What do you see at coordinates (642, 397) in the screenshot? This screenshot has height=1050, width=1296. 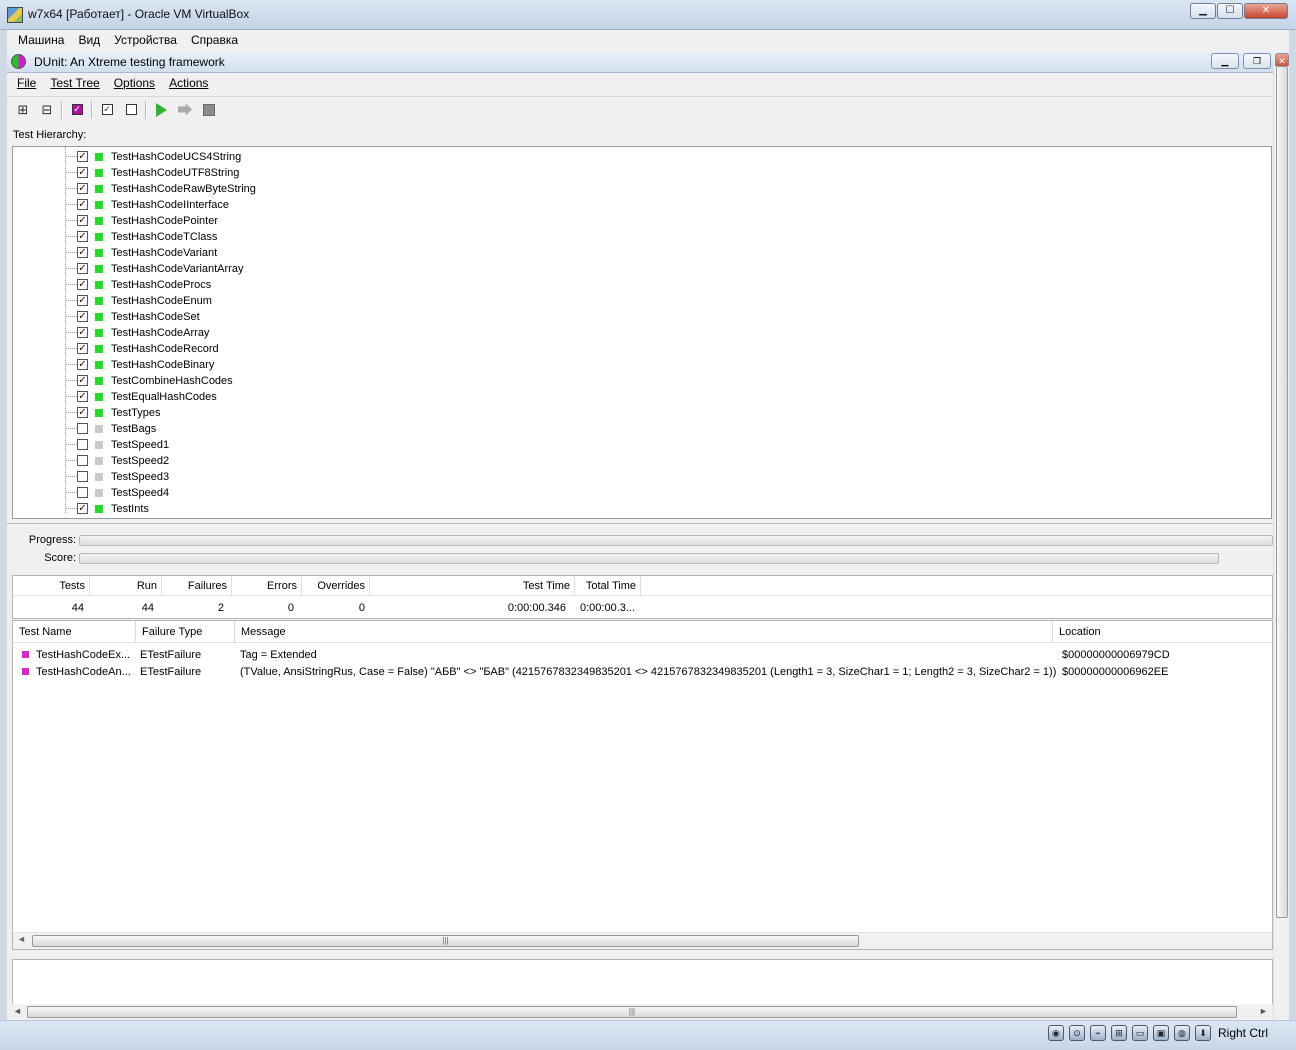 I see `tree-node: ✓ TestEqualHashCodes` at bounding box center [642, 397].